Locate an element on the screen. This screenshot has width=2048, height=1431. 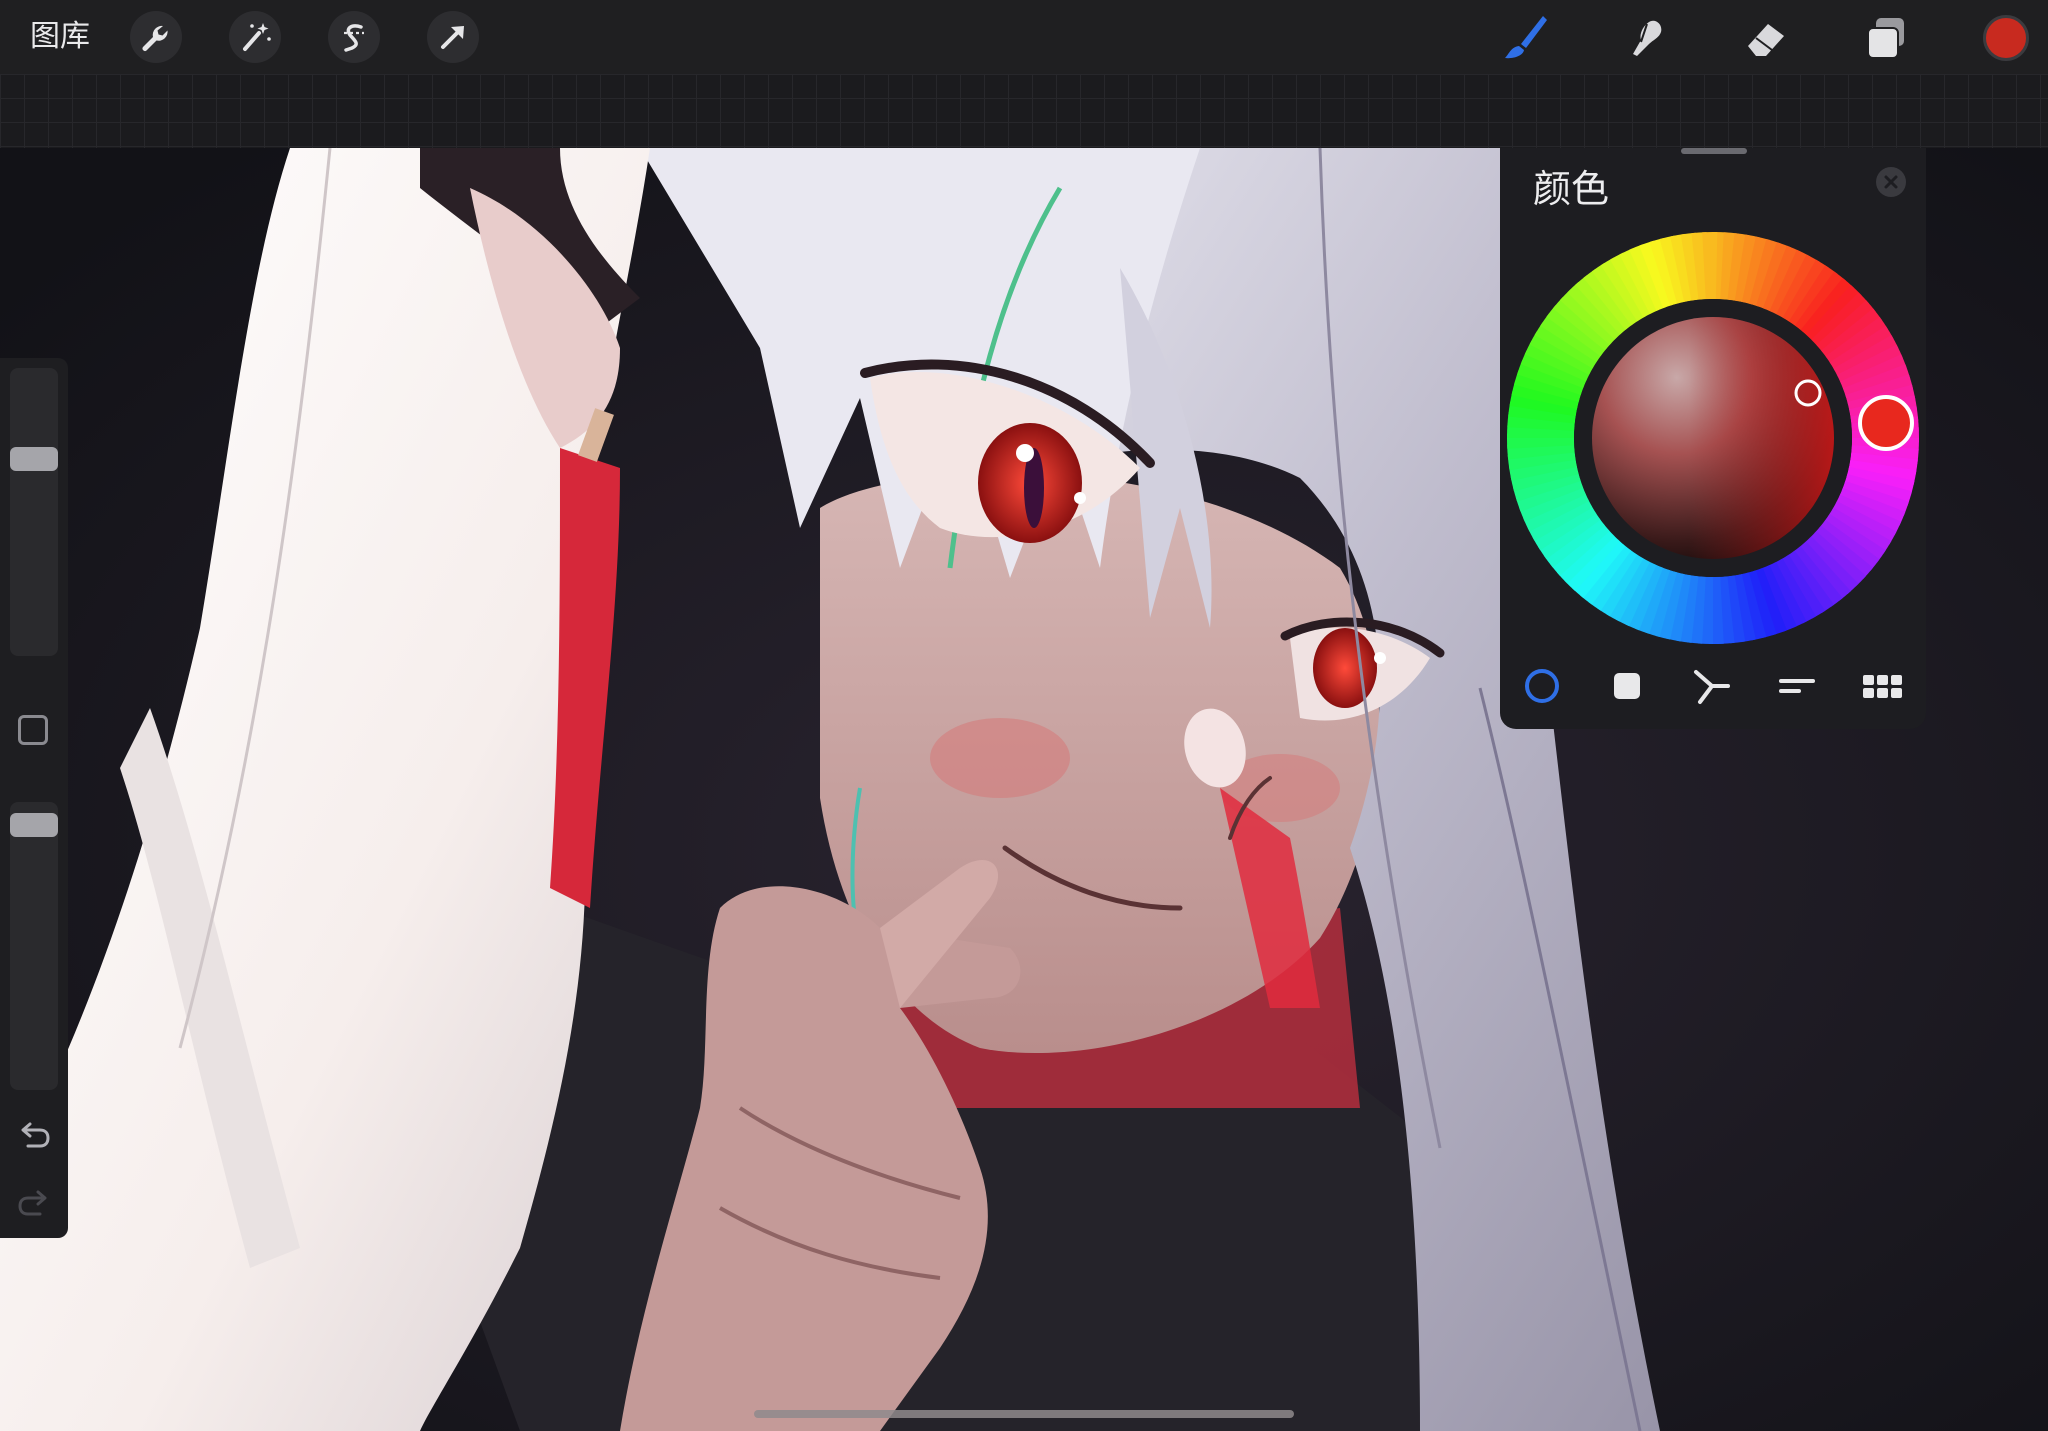
brush-tool is located at coordinates (1525, 38).